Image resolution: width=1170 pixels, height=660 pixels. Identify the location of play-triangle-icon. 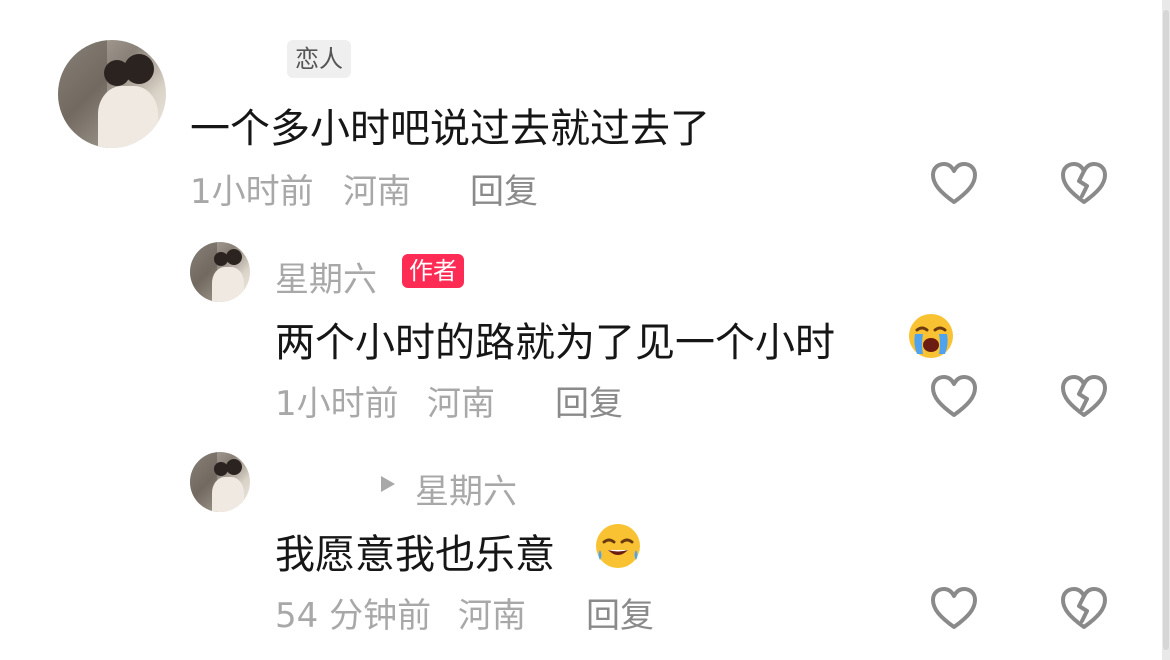
(388, 484).